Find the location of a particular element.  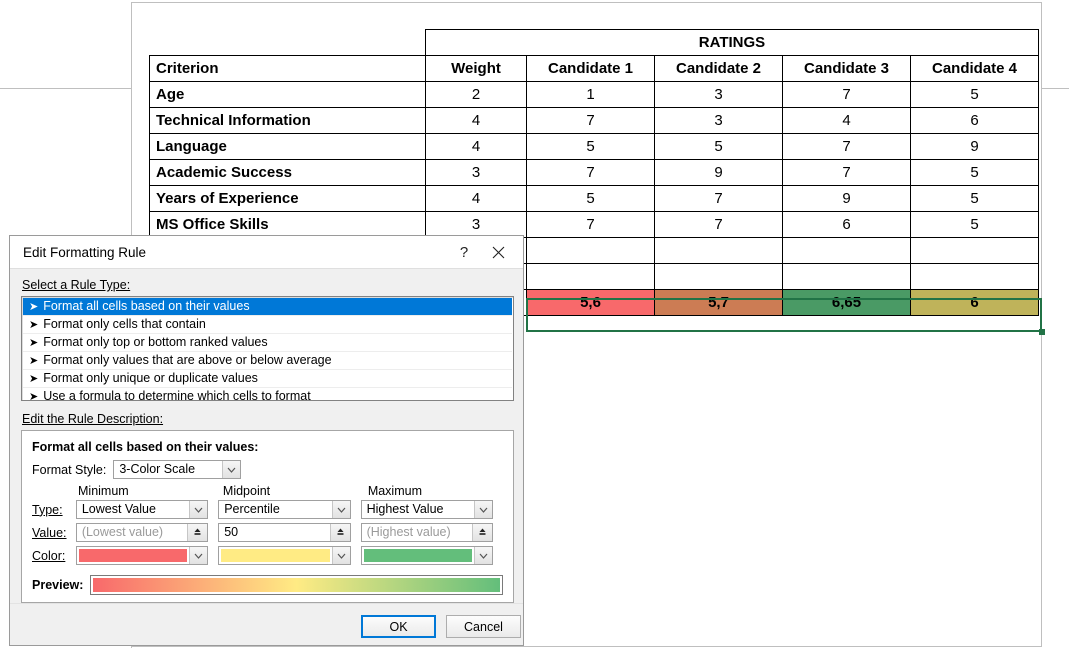

cell-criterion: Years of Experience is located at coordinates (287, 198).